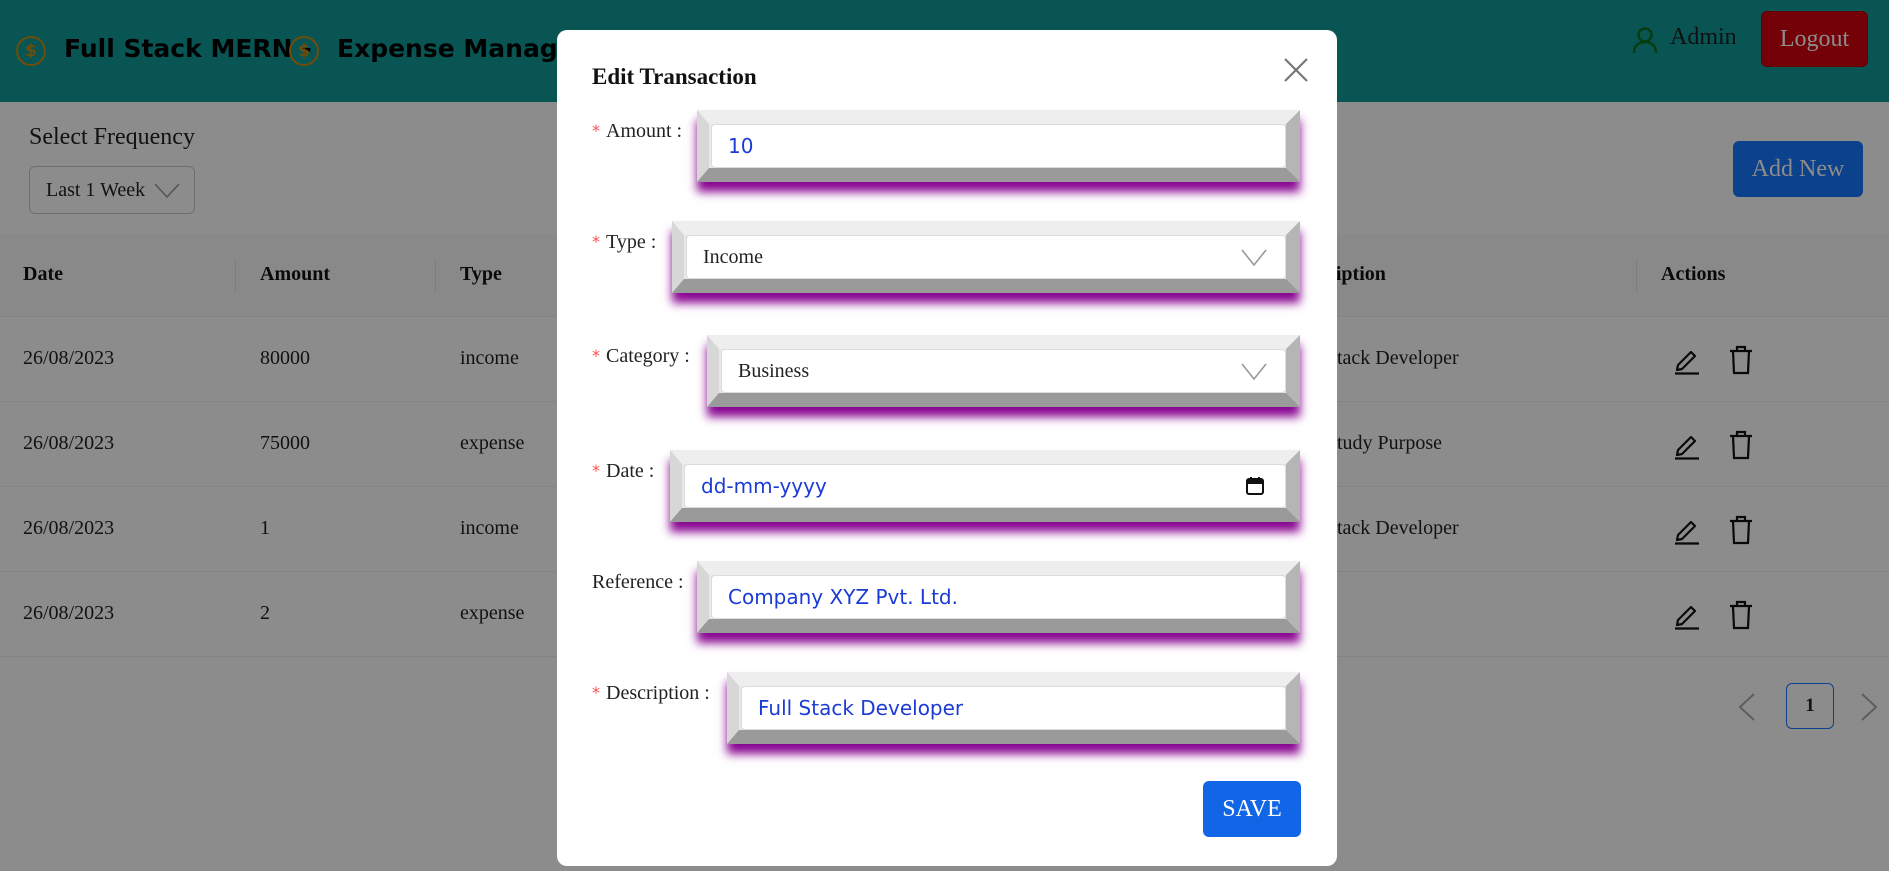  I want to click on category-label: * Category :, so click(641, 356).